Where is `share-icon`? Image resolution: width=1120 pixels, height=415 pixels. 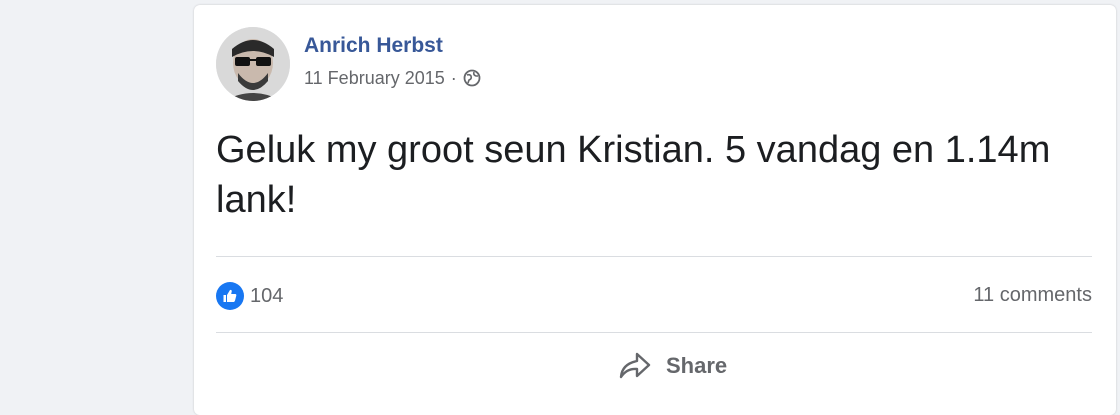 share-icon is located at coordinates (635, 366).